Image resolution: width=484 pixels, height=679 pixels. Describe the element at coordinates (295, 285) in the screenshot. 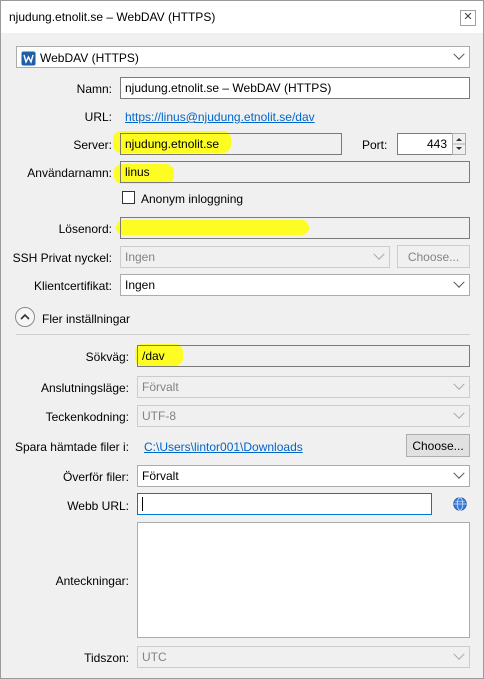

I see `client-cert-select: Ingen` at that location.